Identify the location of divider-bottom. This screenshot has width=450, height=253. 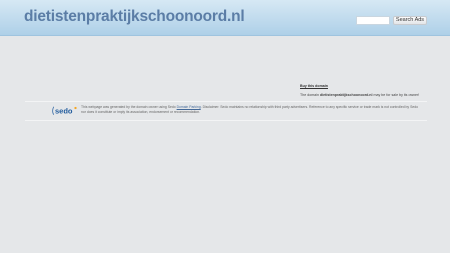
(226, 120).